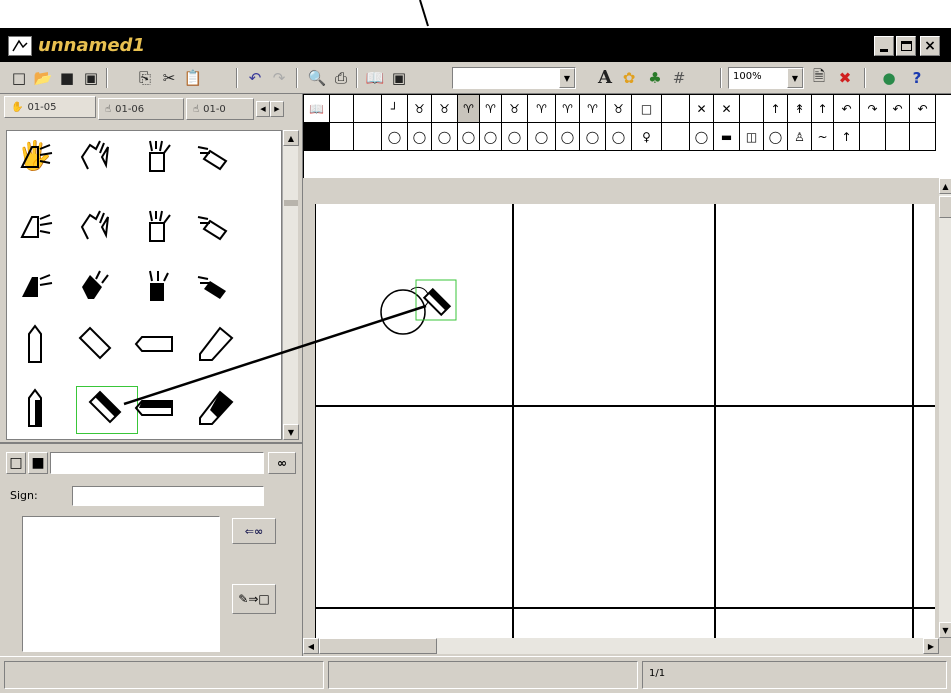 Image resolution: width=951 pixels, height=693 pixels. Describe the element at coordinates (702, 137) in the screenshot. I see `palette-r2-cell-15: ◯` at that location.